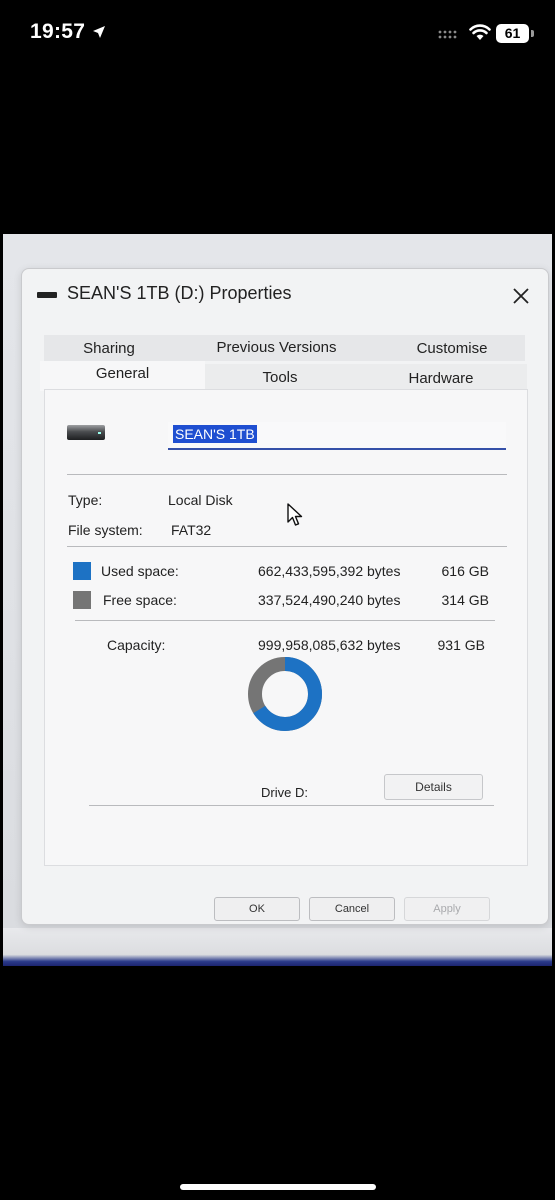 This screenshot has width=555, height=1200. I want to click on drive-name-value: SEAN'S 1TB, so click(215, 434).